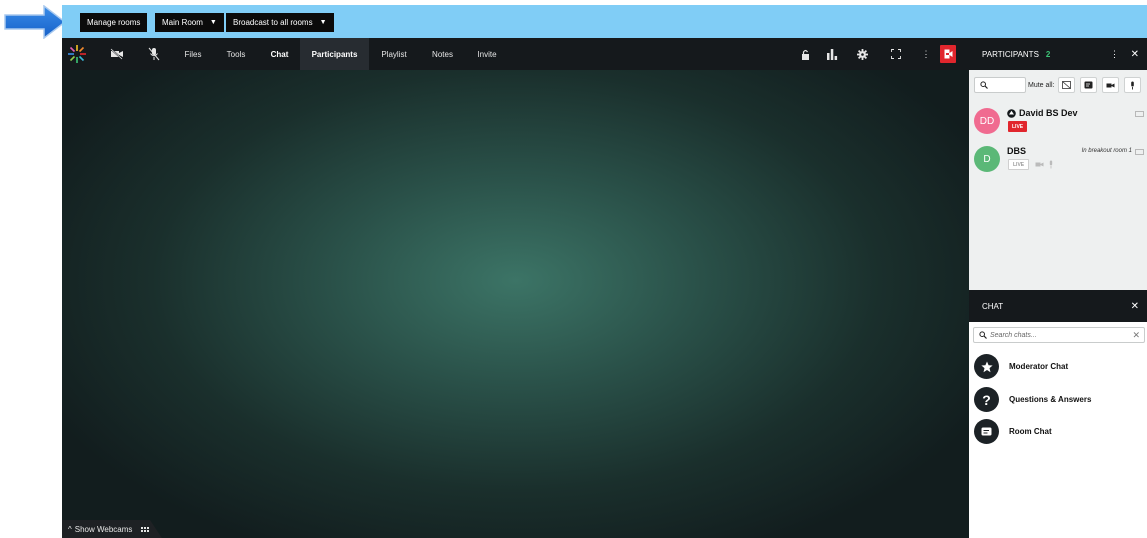 This screenshot has width=1147, height=538. I want to click on chat-title: CHAT, so click(993, 306).